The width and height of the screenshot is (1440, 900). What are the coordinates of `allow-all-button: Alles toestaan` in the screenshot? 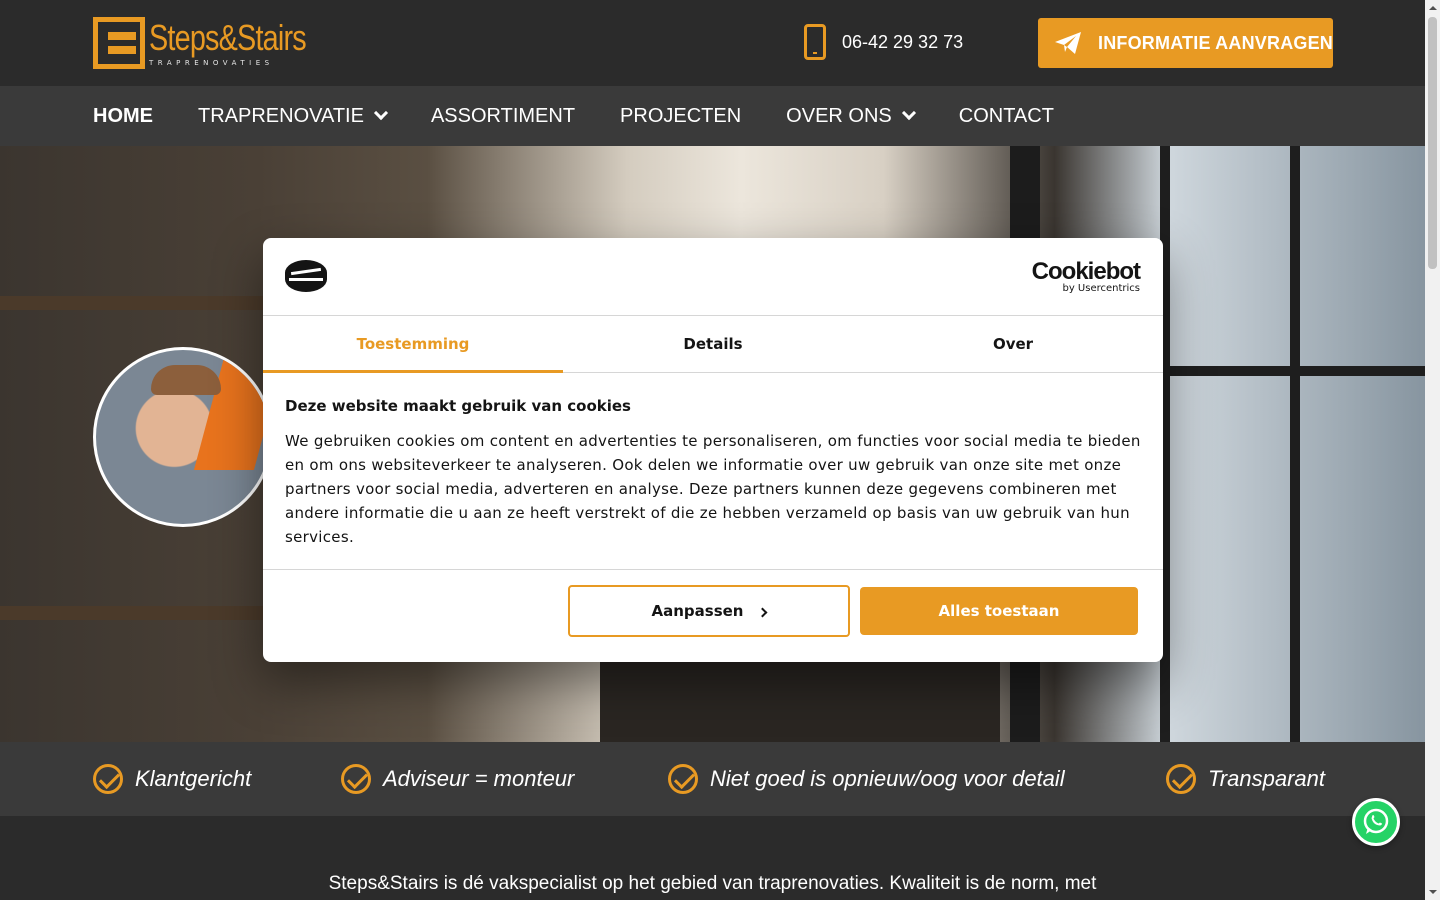 It's located at (999, 611).